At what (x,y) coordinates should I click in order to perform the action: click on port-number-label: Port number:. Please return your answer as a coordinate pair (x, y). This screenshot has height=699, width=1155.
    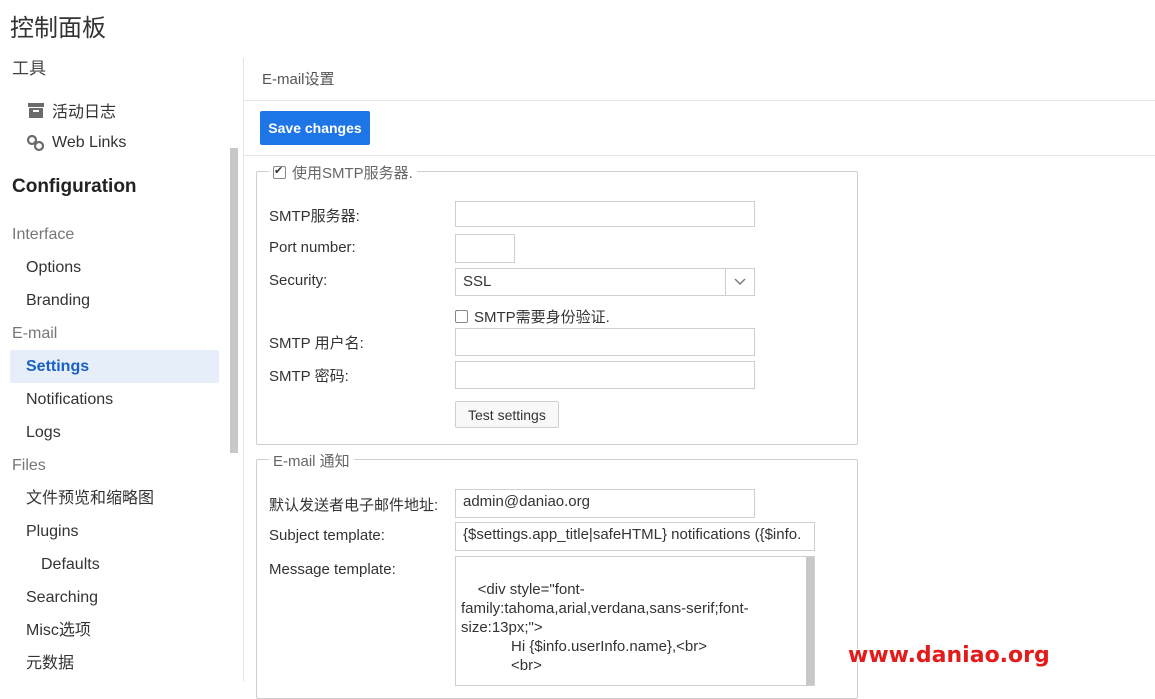
    Looking at the image, I should click on (312, 247).